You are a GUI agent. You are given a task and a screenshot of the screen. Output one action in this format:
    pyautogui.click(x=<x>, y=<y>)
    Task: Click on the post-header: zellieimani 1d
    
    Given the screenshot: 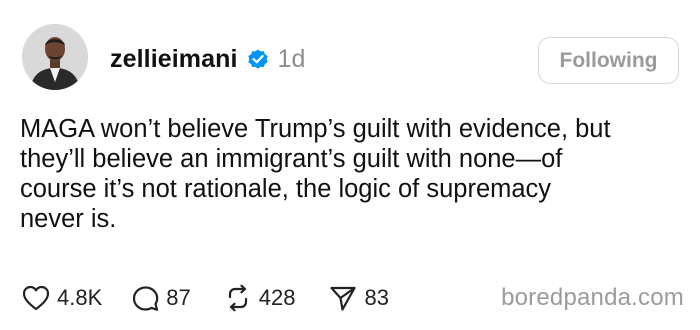 What is the action you would take?
    pyautogui.click(x=207, y=59)
    